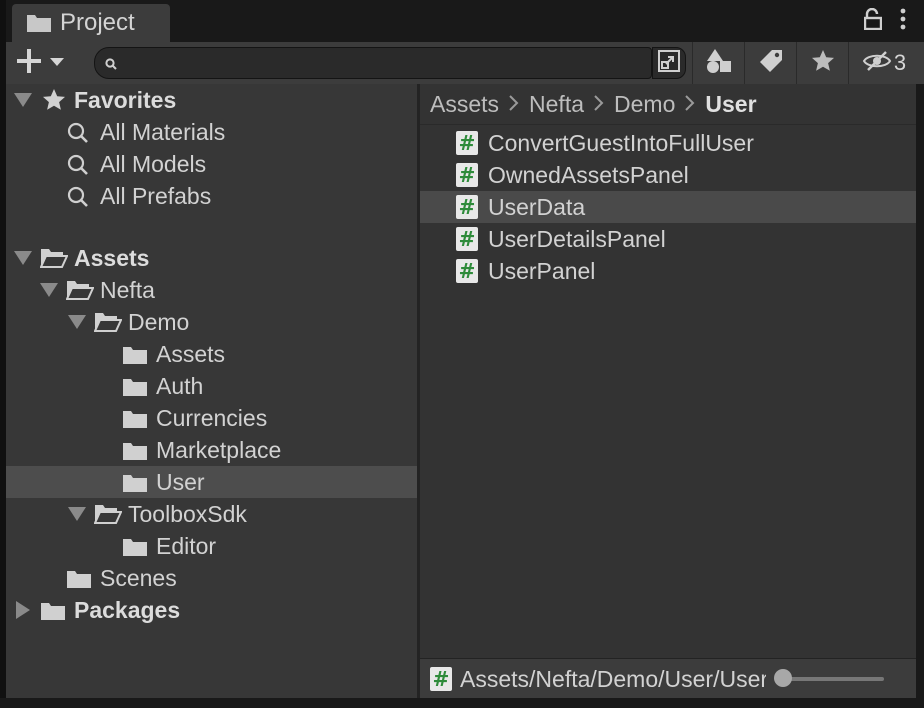 Image resolution: width=924 pixels, height=708 pixels. I want to click on tree-assets: Assets, so click(211, 258).